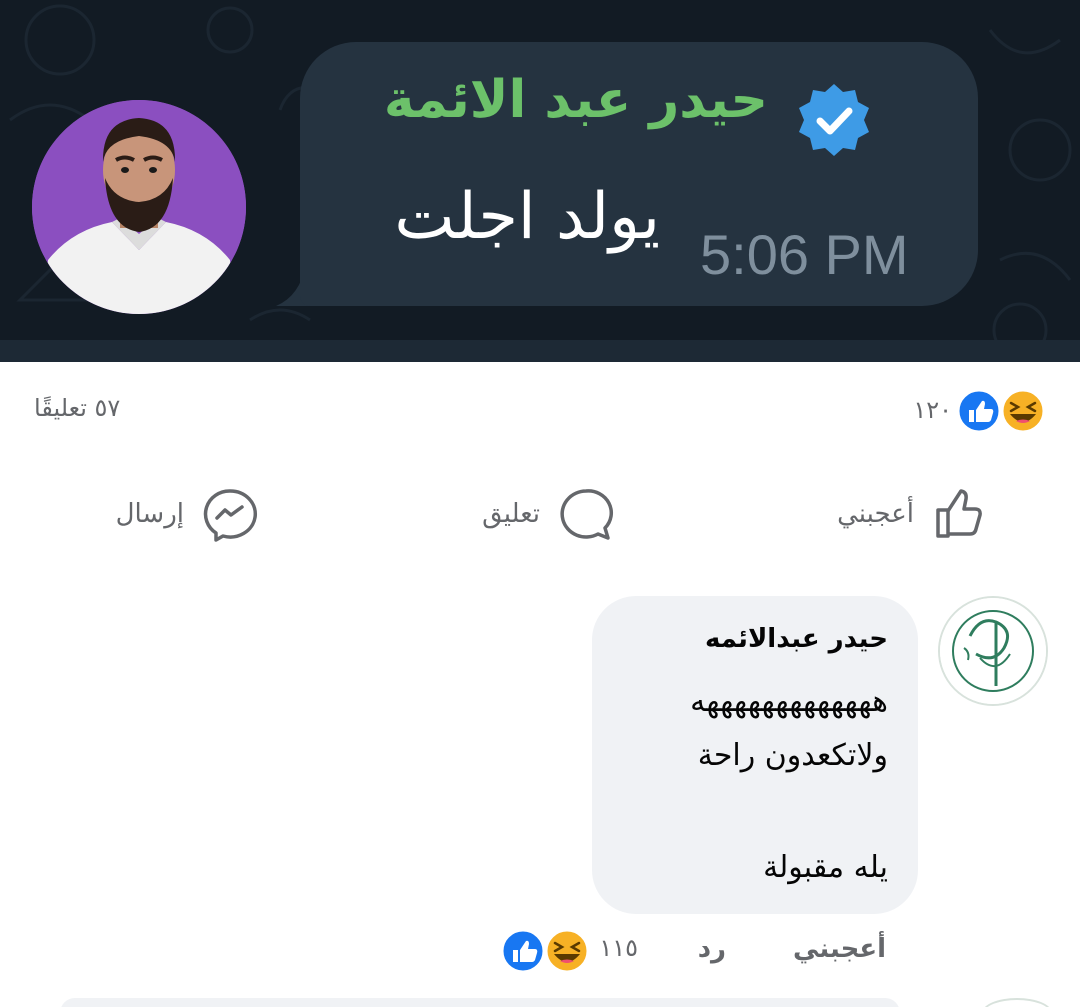 The image size is (1080, 1007). What do you see at coordinates (789, 701) in the screenshot?
I see `comment-text-line: هههههههههههههه` at bounding box center [789, 701].